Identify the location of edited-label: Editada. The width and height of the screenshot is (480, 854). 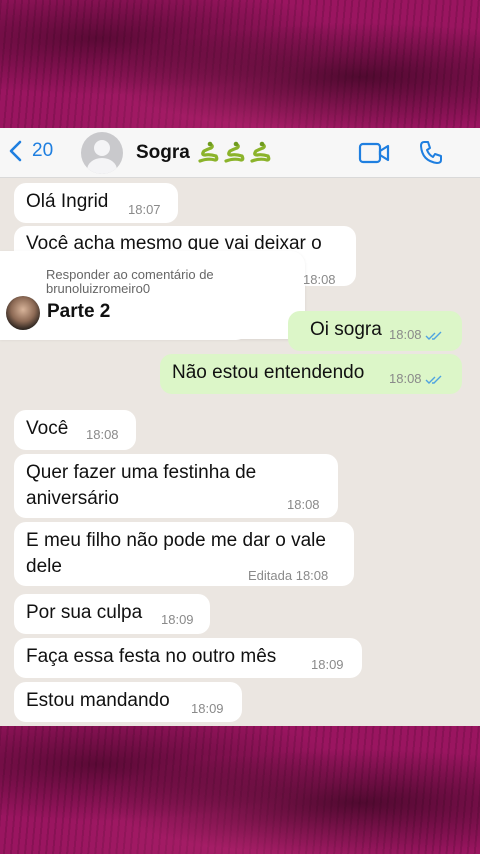
(270, 575).